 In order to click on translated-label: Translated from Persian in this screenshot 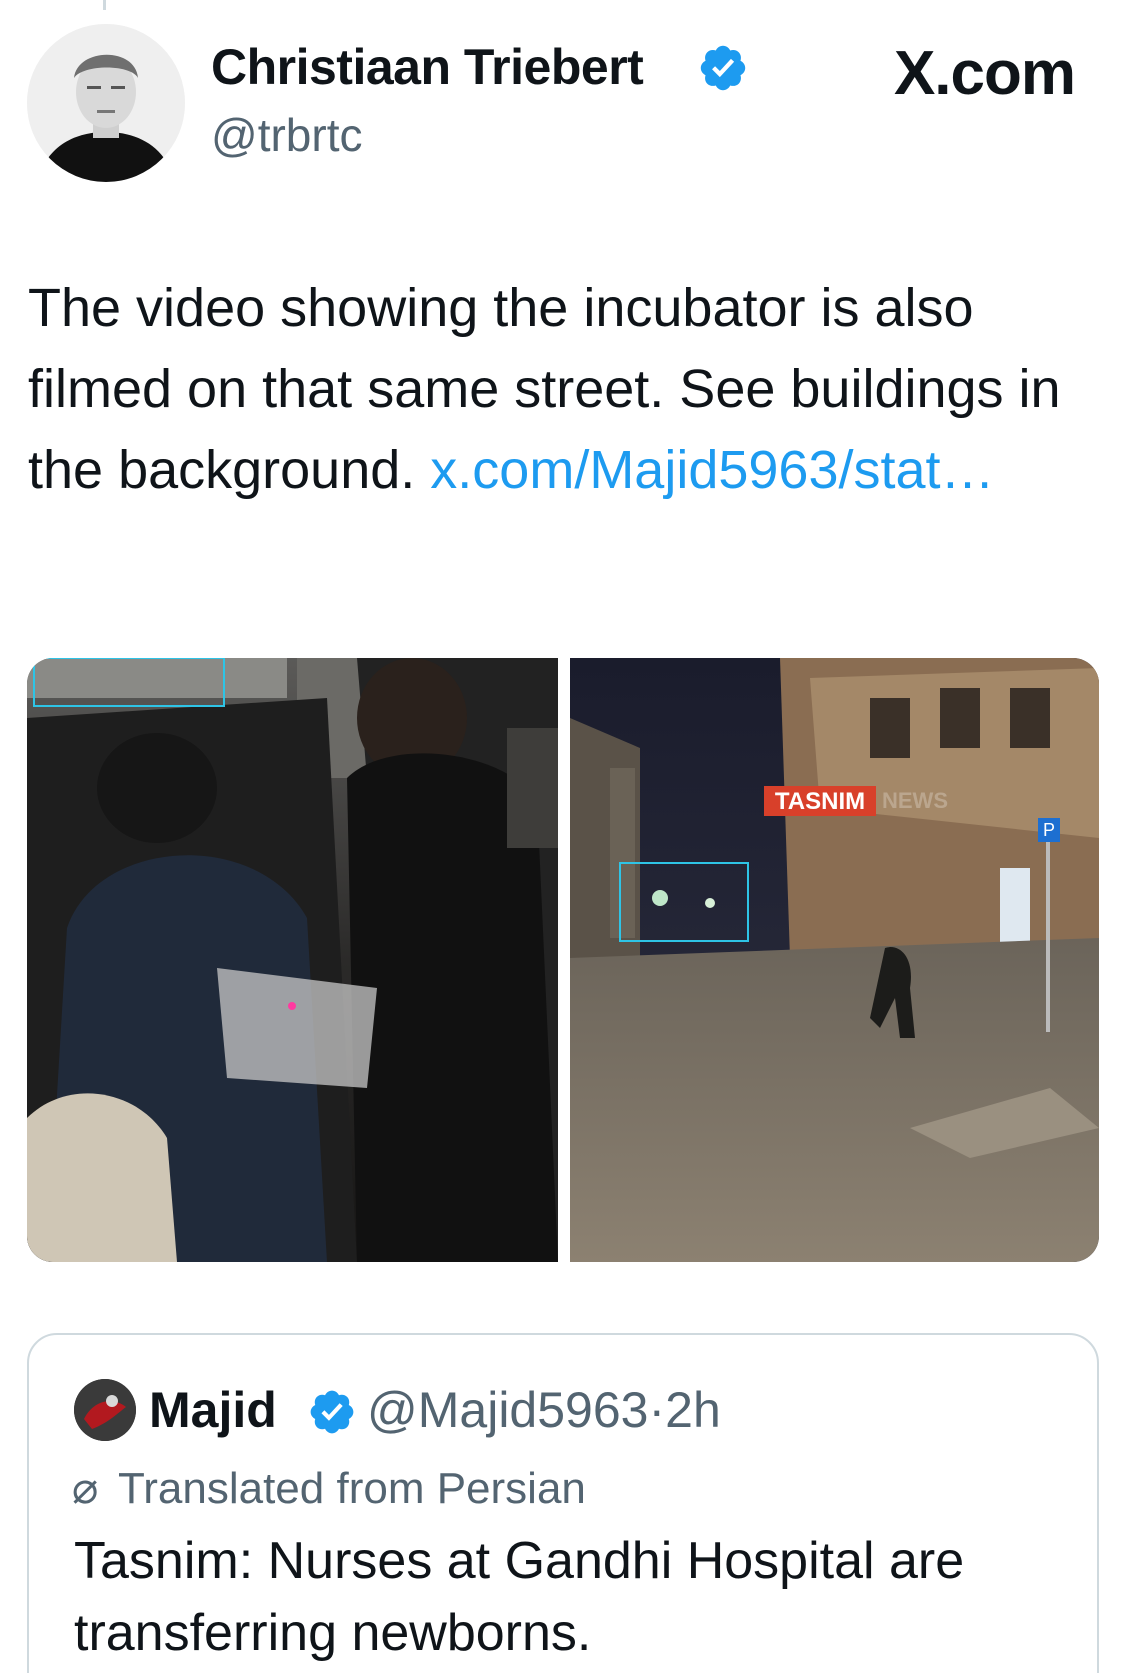, I will do `click(352, 1488)`.